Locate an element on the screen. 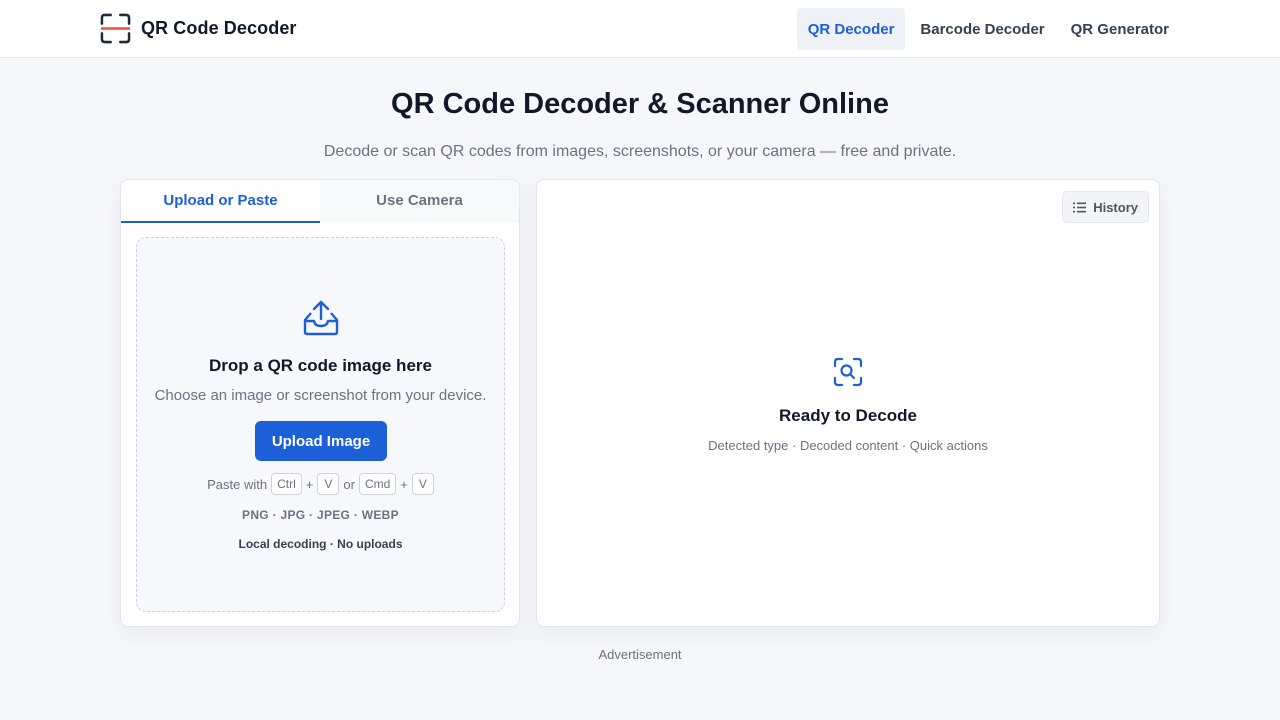  tab-upload-or-paste: Upload or Paste is located at coordinates (220, 201).